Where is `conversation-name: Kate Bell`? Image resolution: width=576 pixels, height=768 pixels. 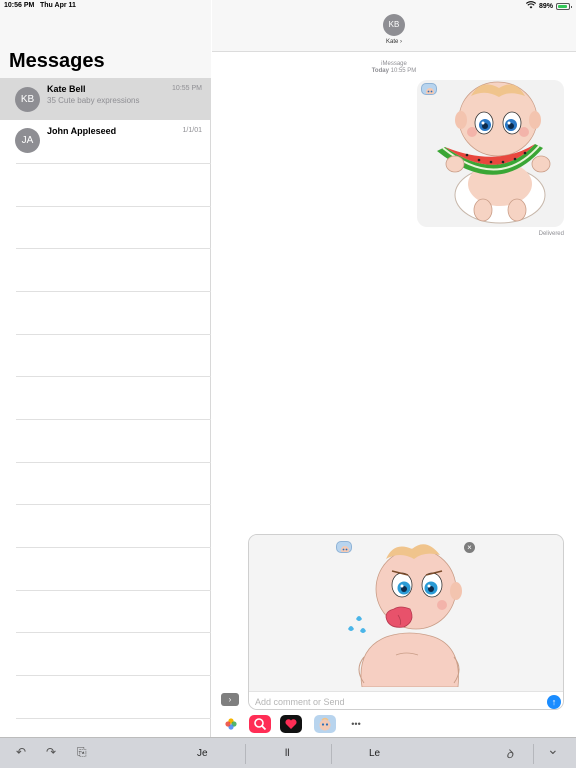 conversation-name: Kate Bell is located at coordinates (66, 89).